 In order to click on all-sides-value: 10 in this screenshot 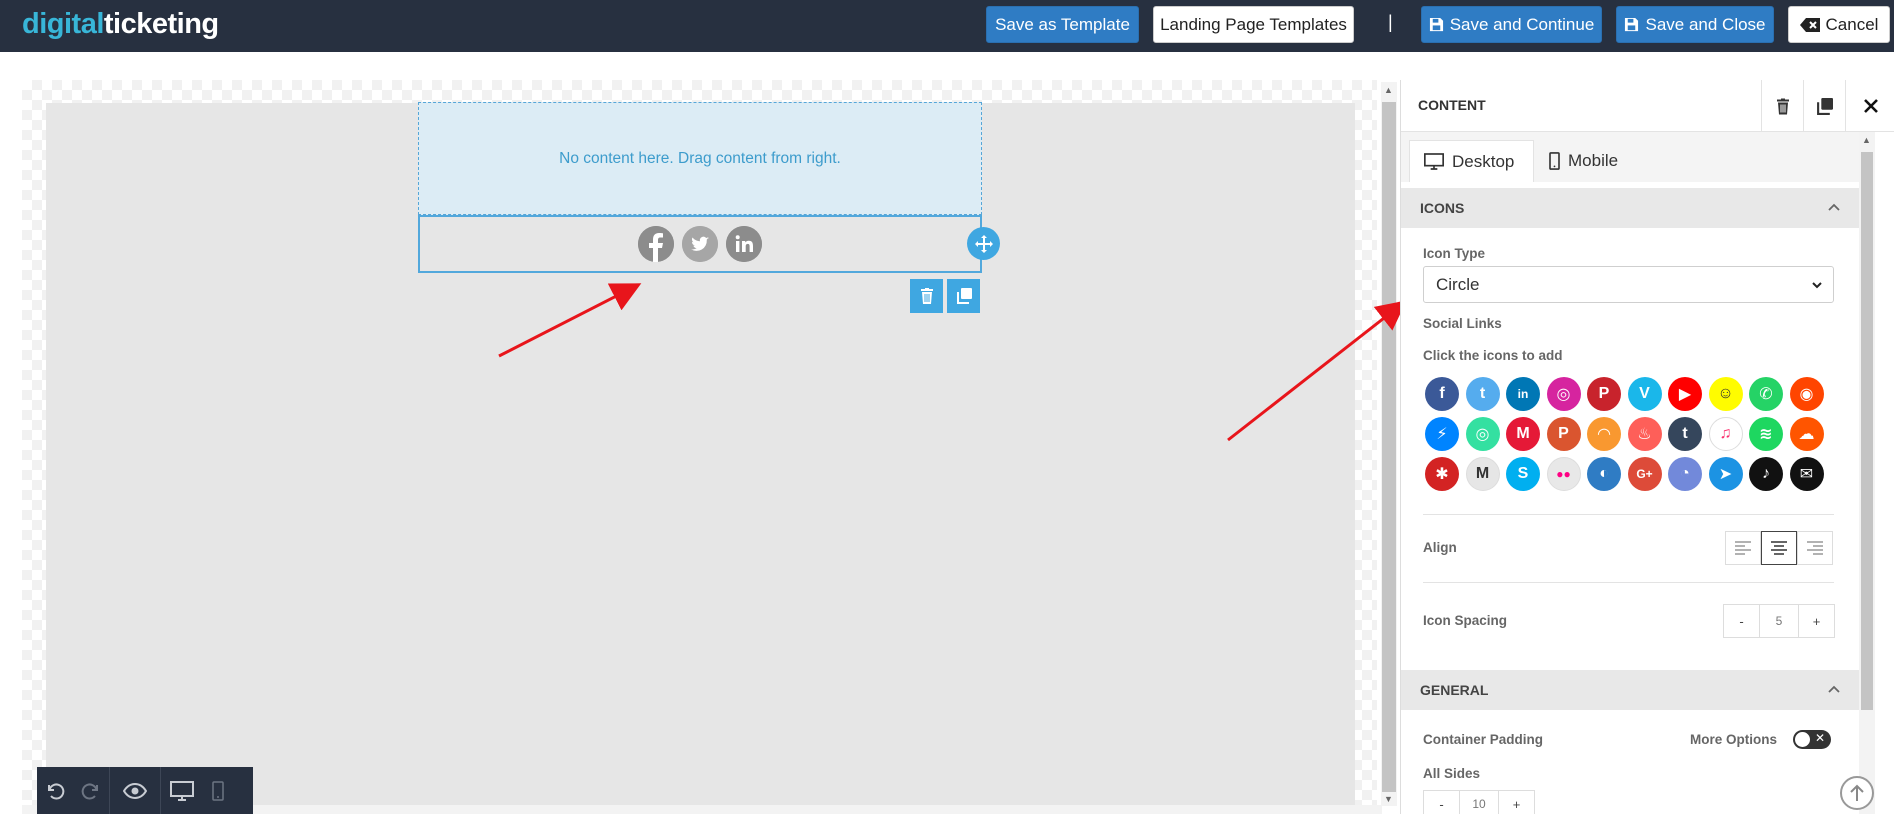, I will do `click(1479, 802)`.